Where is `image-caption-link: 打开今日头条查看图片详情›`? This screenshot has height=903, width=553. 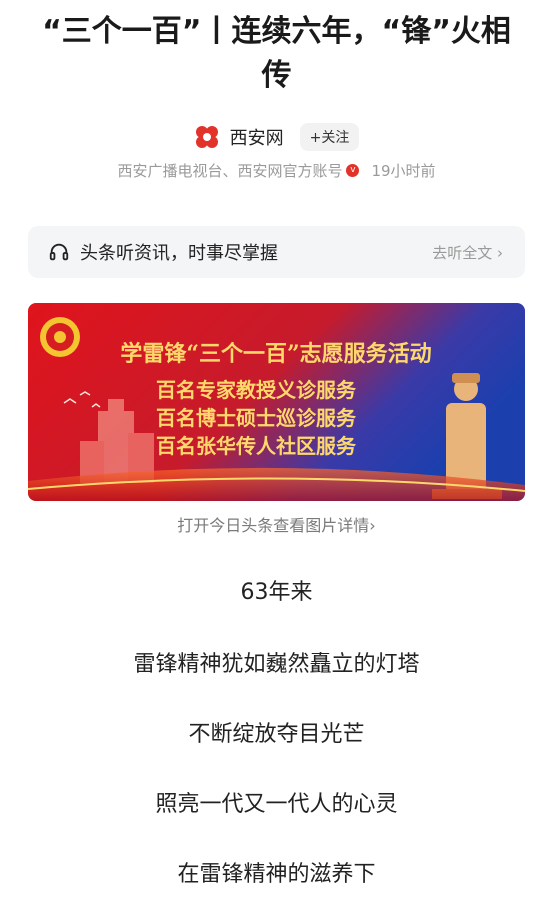
image-caption-link: 打开今日头条查看图片详情› is located at coordinates (276, 524).